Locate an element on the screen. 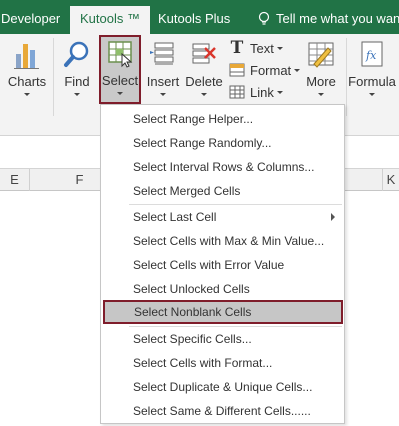 This screenshot has height=426, width=399. format-icon is located at coordinates (237, 70).